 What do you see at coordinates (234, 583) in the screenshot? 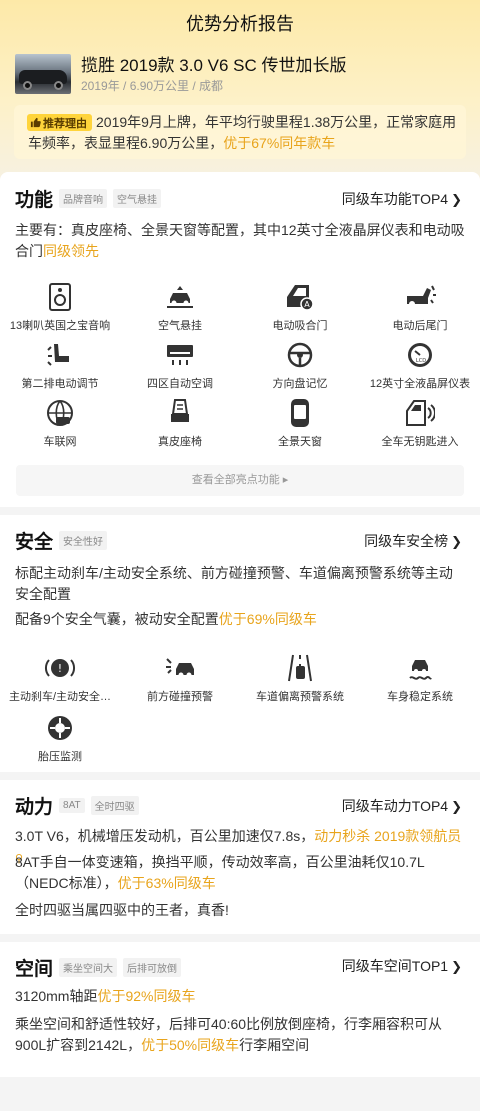
I see `safety-desc: 标配主动刹车/主动安全系统、前方碰撞预警、车道偏离预警系统等主动安全配置` at bounding box center [234, 583].